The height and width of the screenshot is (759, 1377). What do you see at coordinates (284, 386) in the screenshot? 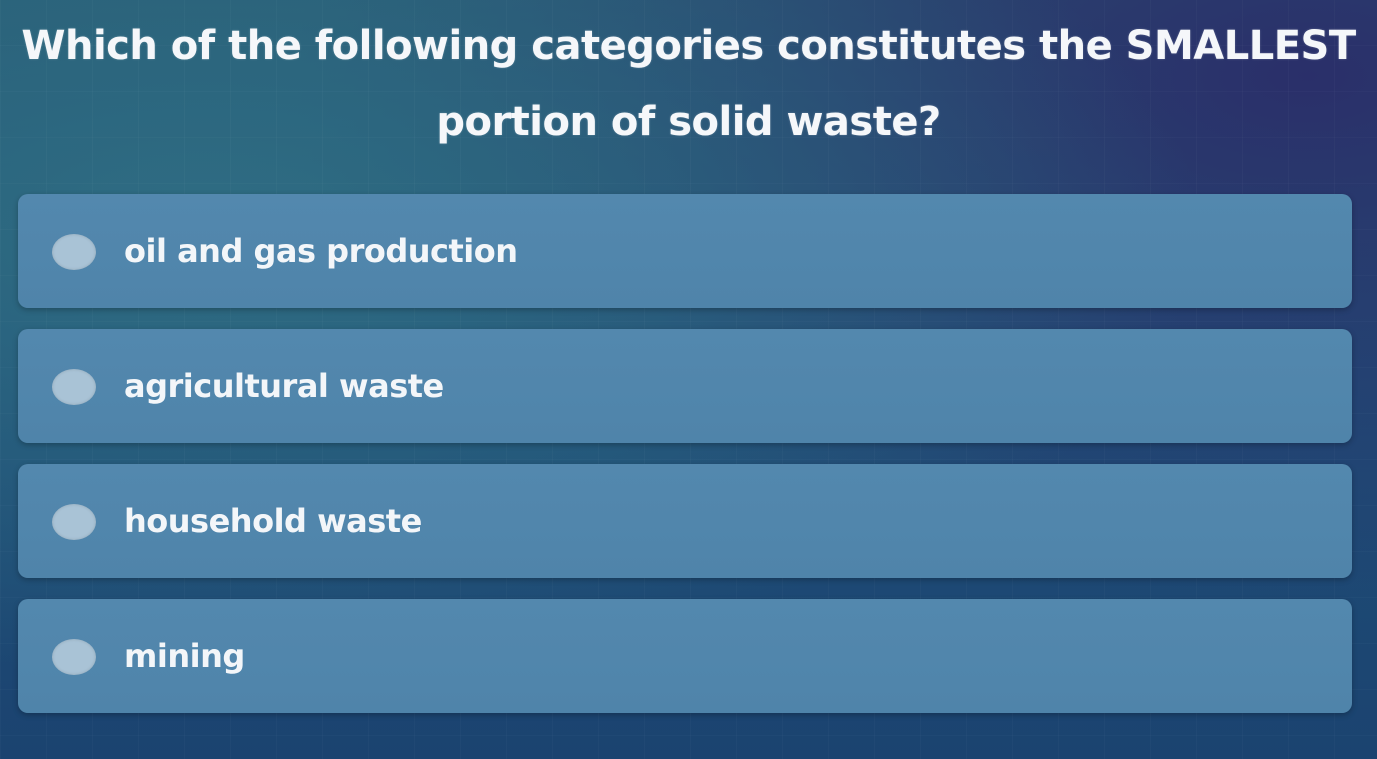
I see `answer-option-label: agricultural waste` at bounding box center [284, 386].